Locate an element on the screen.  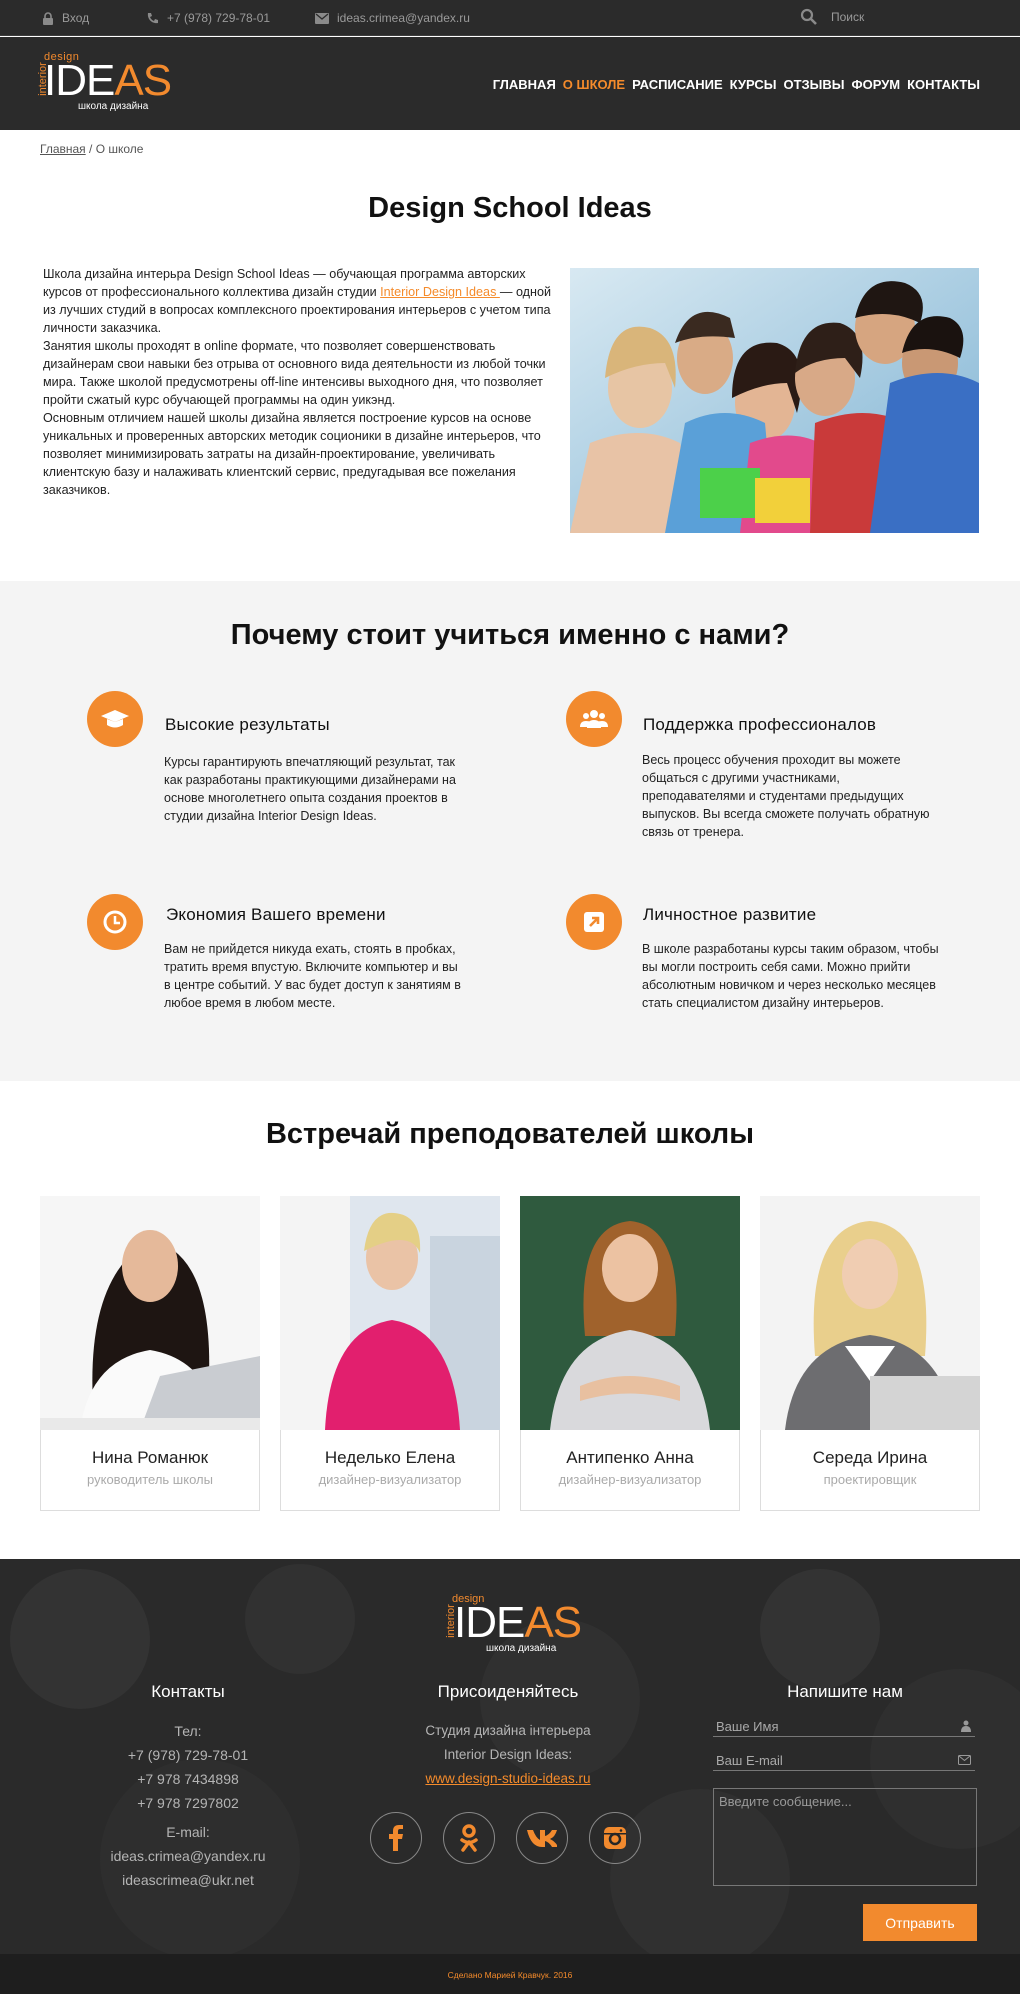
users-icon is located at coordinates (594, 719).